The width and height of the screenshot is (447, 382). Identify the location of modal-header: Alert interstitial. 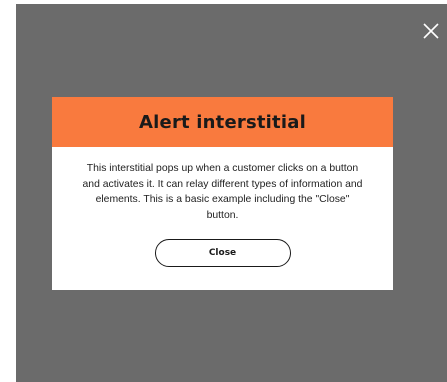
(222, 122).